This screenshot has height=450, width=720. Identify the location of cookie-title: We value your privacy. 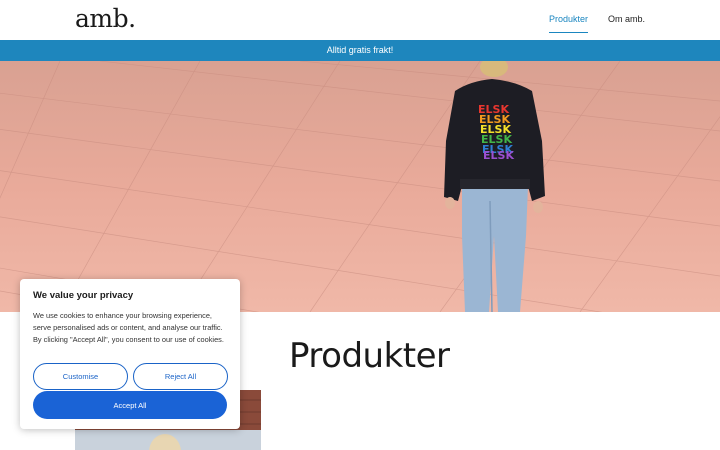
(83, 295).